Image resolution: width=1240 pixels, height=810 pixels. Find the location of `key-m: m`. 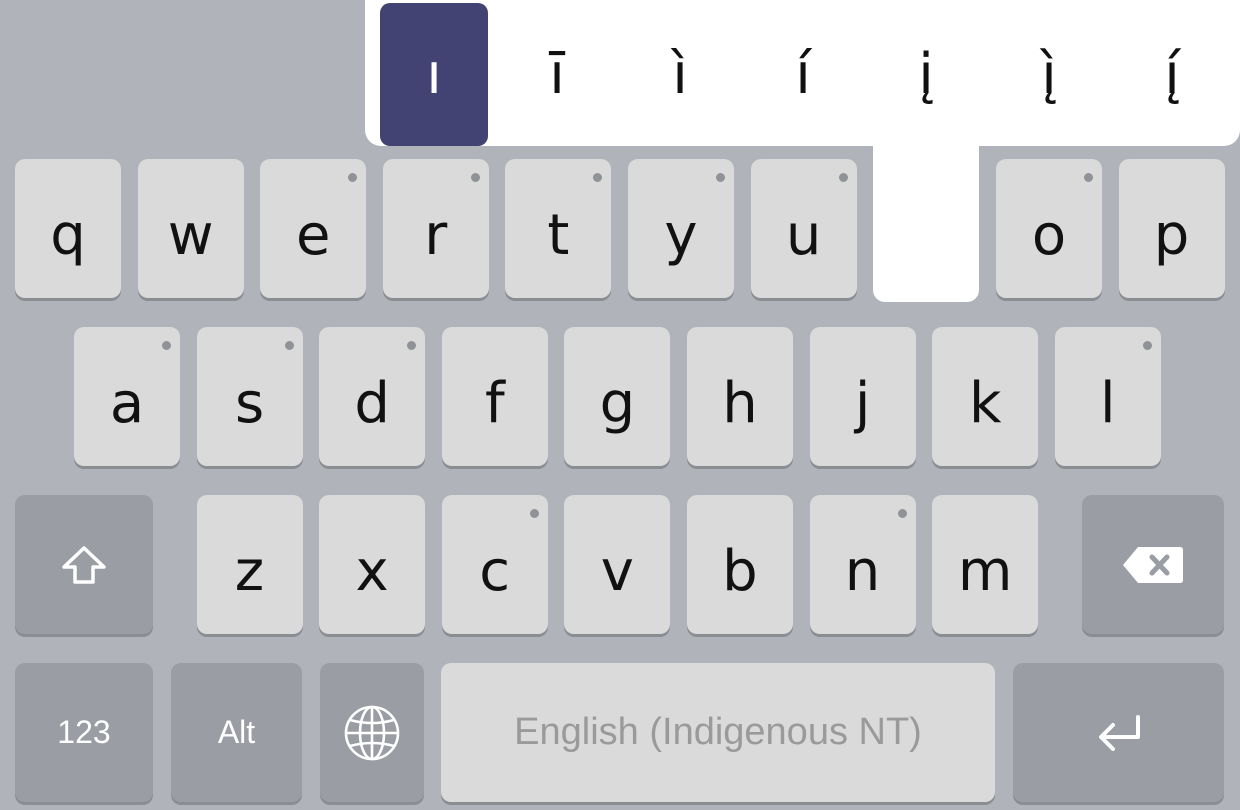

key-m: m is located at coordinates (985, 564).